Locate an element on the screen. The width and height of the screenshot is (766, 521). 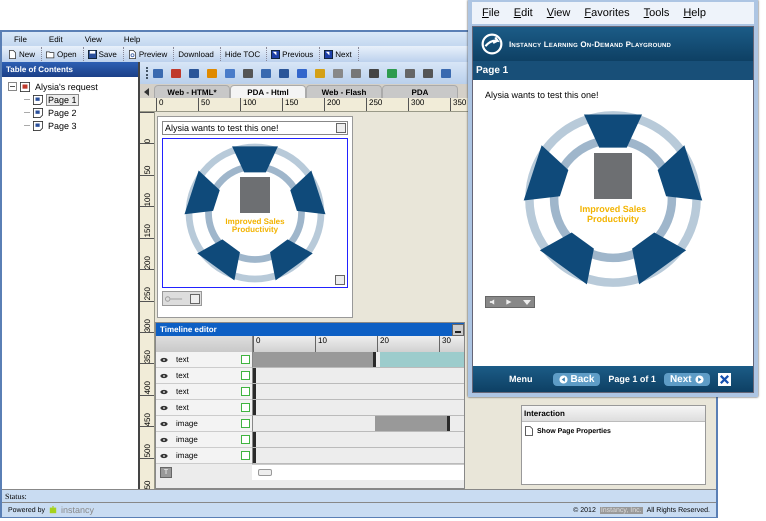
toolbar-button: Next is located at coordinates (340, 54).